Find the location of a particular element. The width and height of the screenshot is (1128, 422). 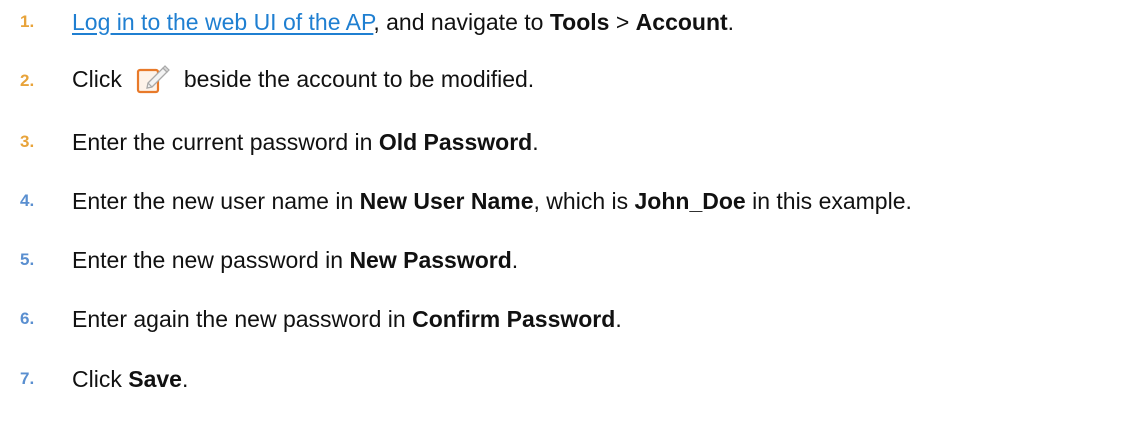

field-new-user-name: New User Name is located at coordinates (446, 200).